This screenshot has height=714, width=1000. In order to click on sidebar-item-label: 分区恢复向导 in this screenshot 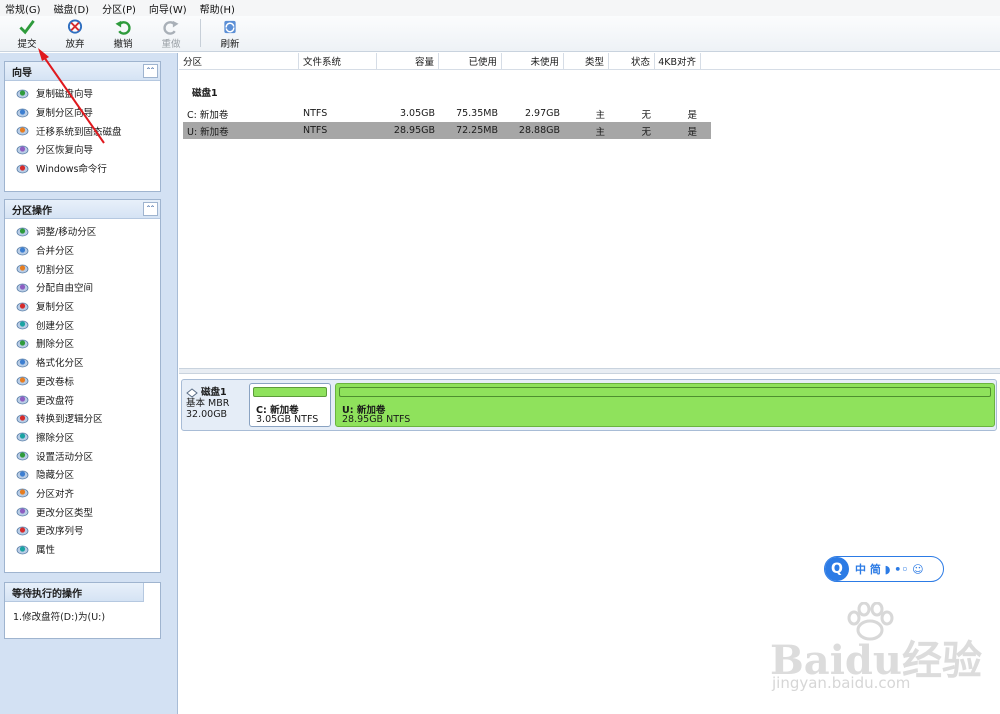, I will do `click(65, 151)`.